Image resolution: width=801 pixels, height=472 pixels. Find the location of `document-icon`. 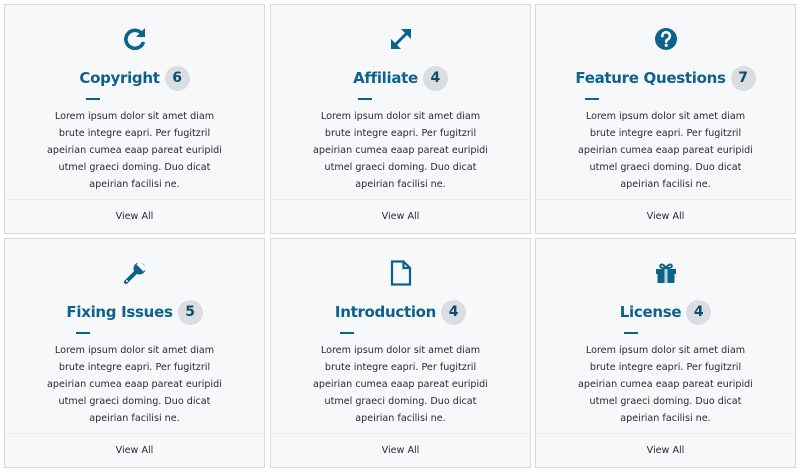

document-icon is located at coordinates (400, 273).